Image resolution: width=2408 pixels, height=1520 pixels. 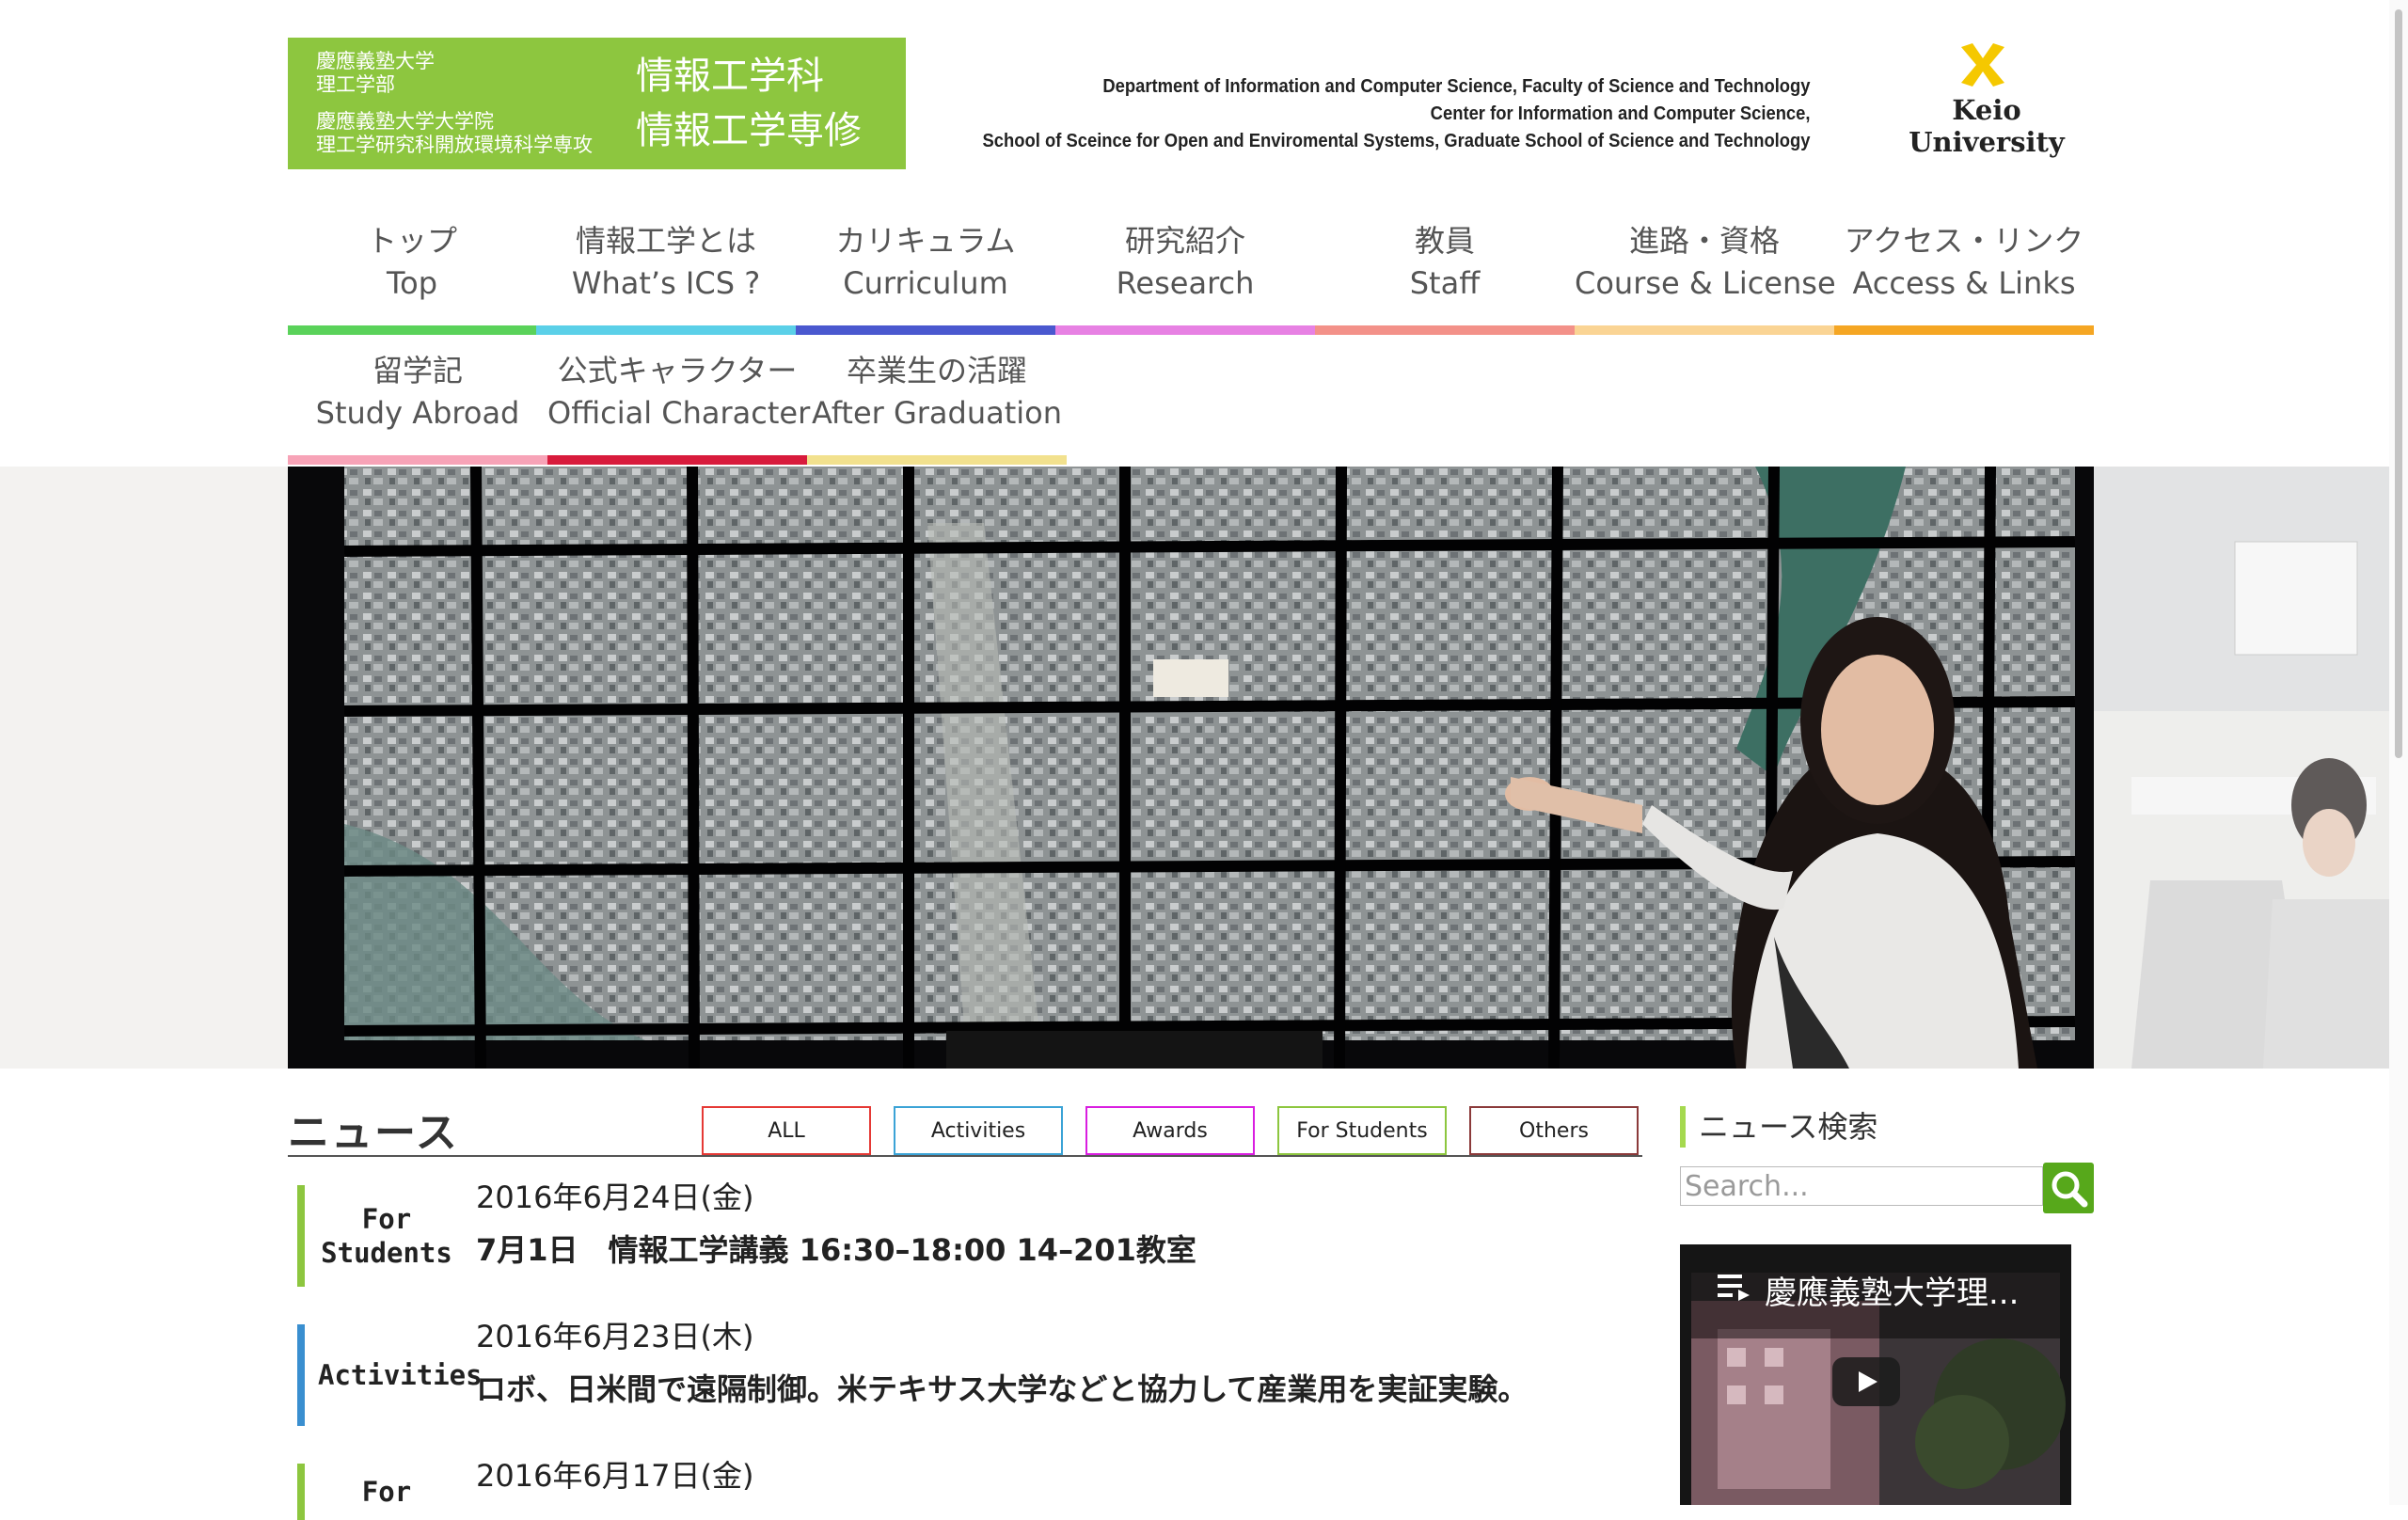 I want to click on nav-item-what-s-ics: 情報工学とは What’s ICS ?, so click(x=666, y=269).